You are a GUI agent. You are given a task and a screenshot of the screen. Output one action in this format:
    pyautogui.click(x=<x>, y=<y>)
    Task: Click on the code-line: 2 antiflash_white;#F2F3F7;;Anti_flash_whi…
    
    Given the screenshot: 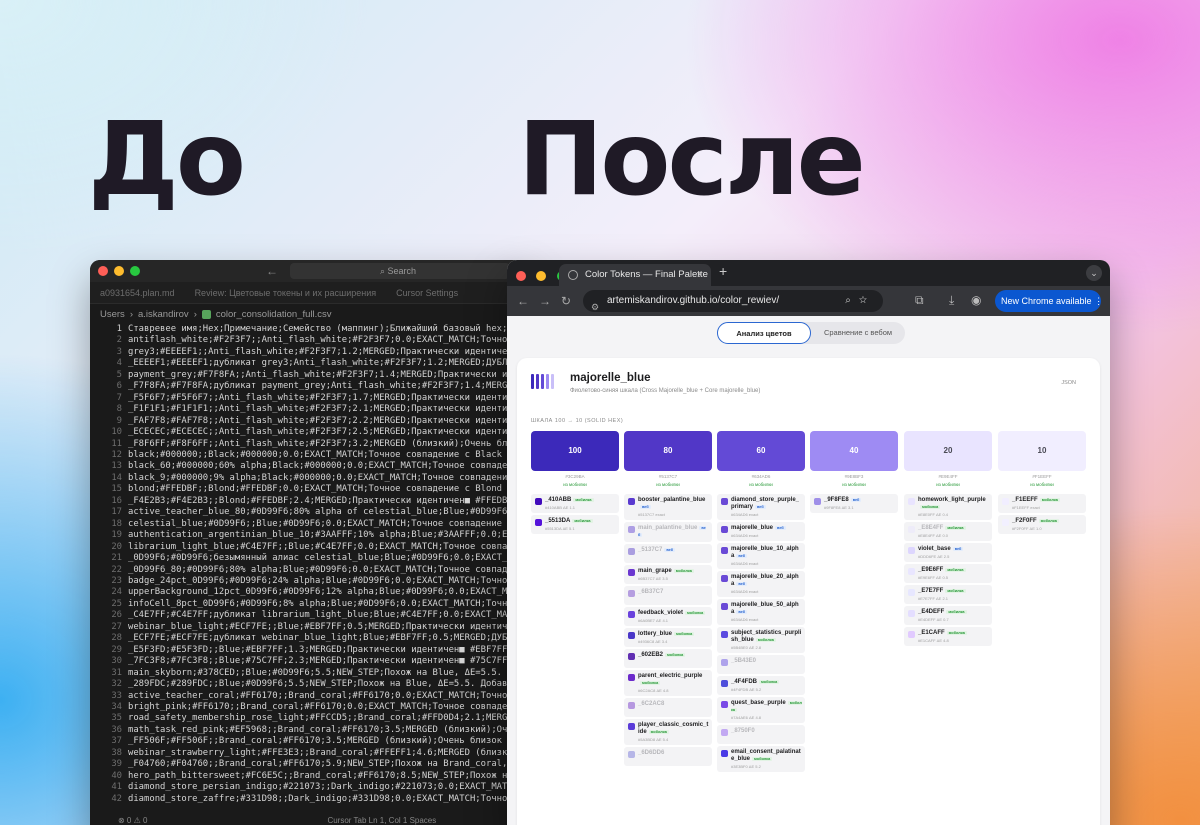 What is the action you would take?
    pyautogui.click(x=310, y=340)
    